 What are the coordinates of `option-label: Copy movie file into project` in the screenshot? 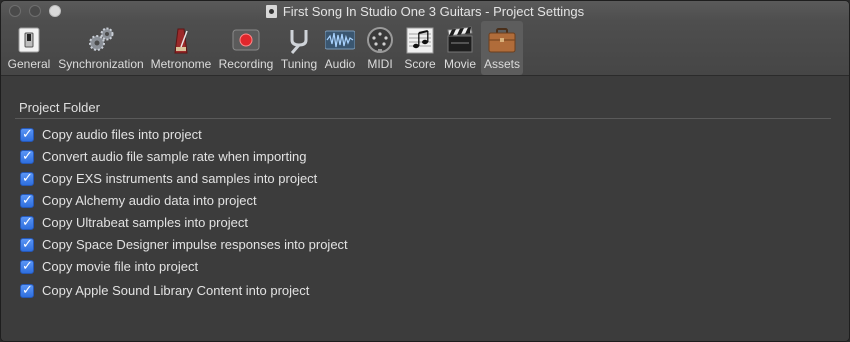 It's located at (120, 266).